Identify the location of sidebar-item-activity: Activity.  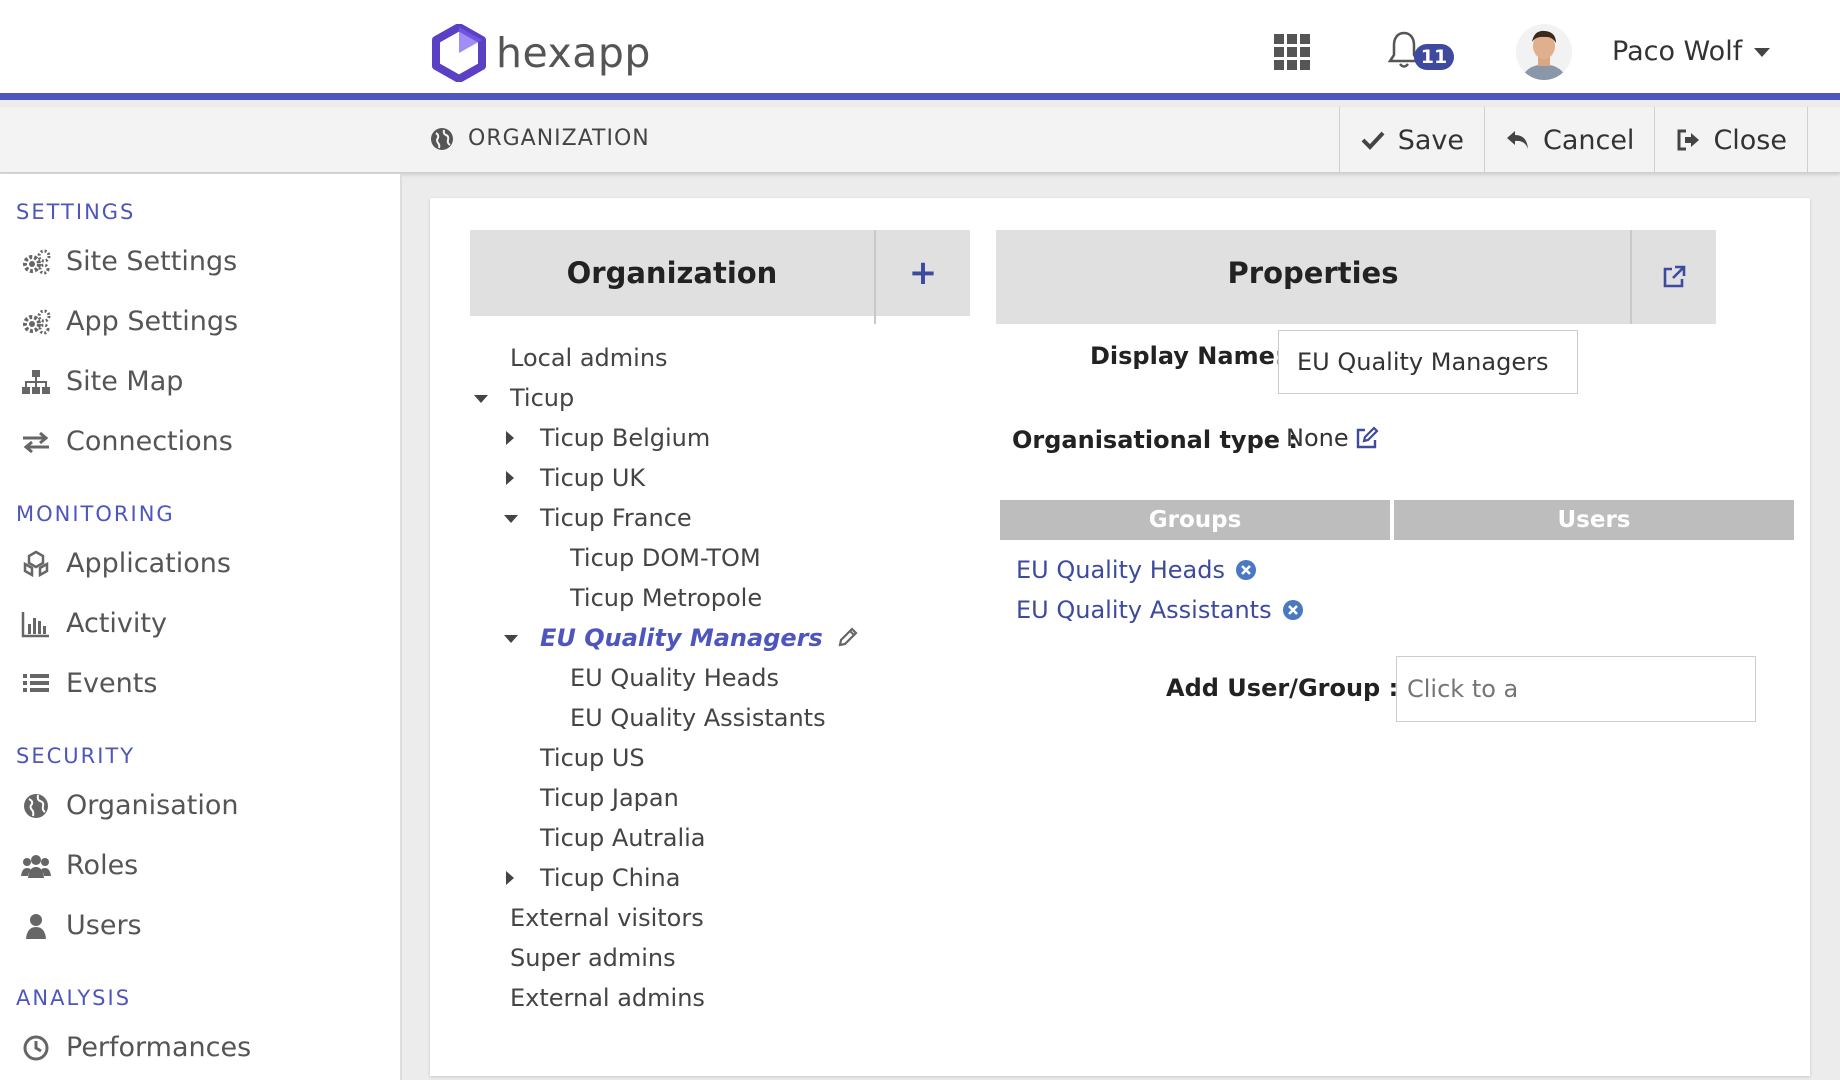
(93, 623).